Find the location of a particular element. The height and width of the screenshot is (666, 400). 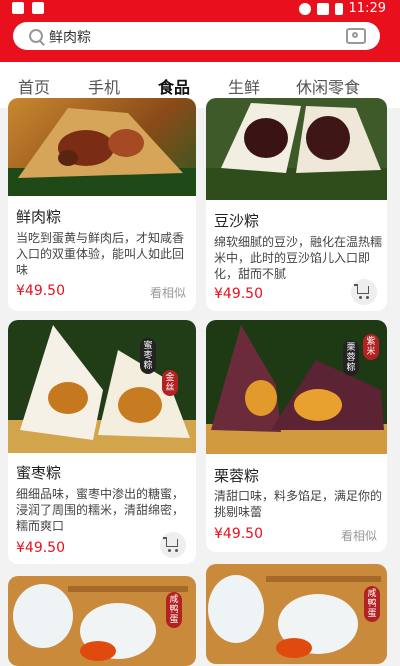

signal-icon is located at coordinates (322, 8).